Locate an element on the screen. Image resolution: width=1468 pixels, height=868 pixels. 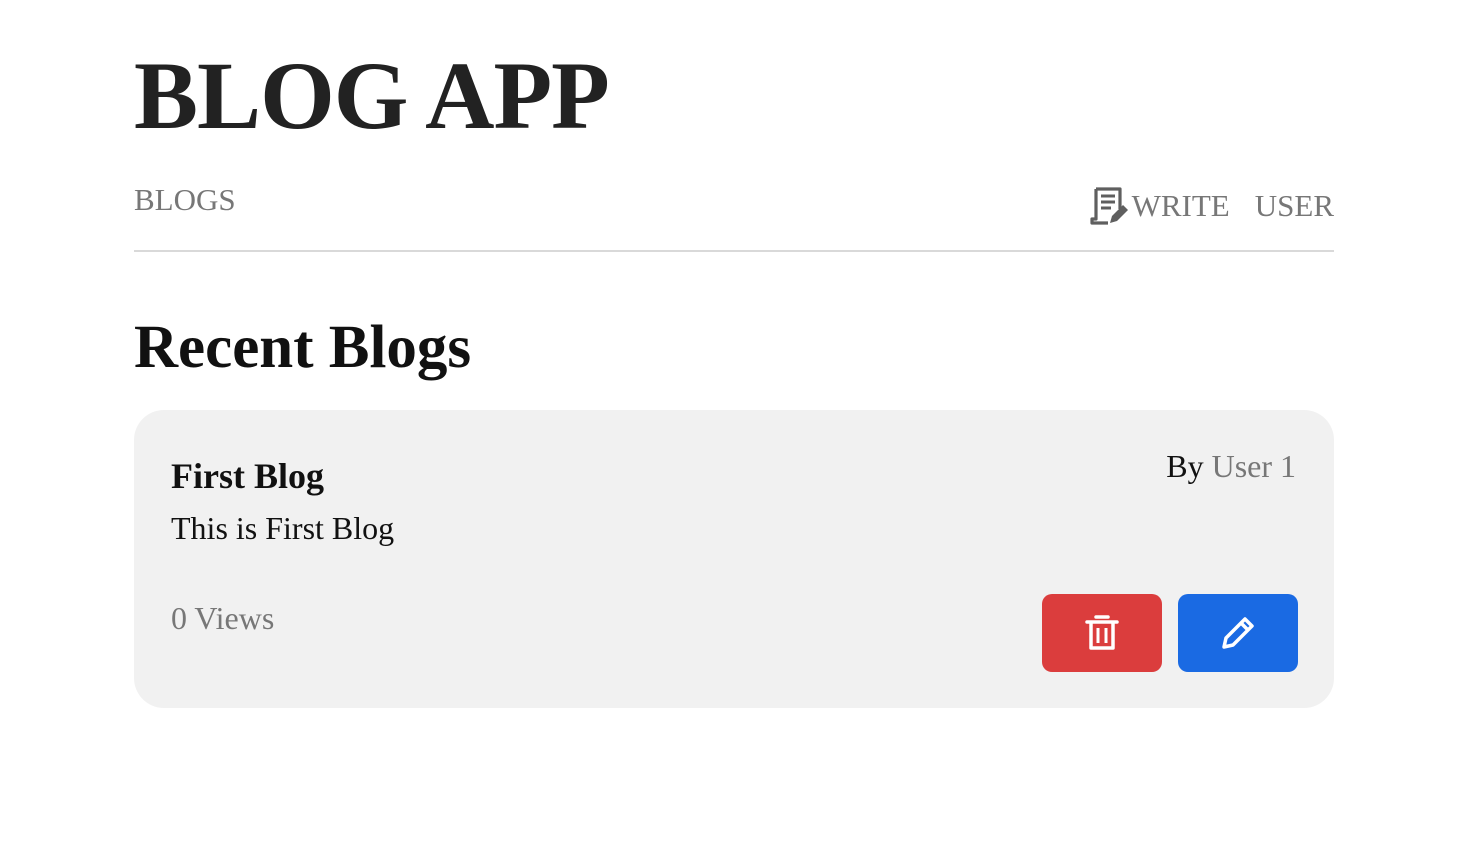
blog-author-line: By User 1 is located at coordinates (1231, 466).